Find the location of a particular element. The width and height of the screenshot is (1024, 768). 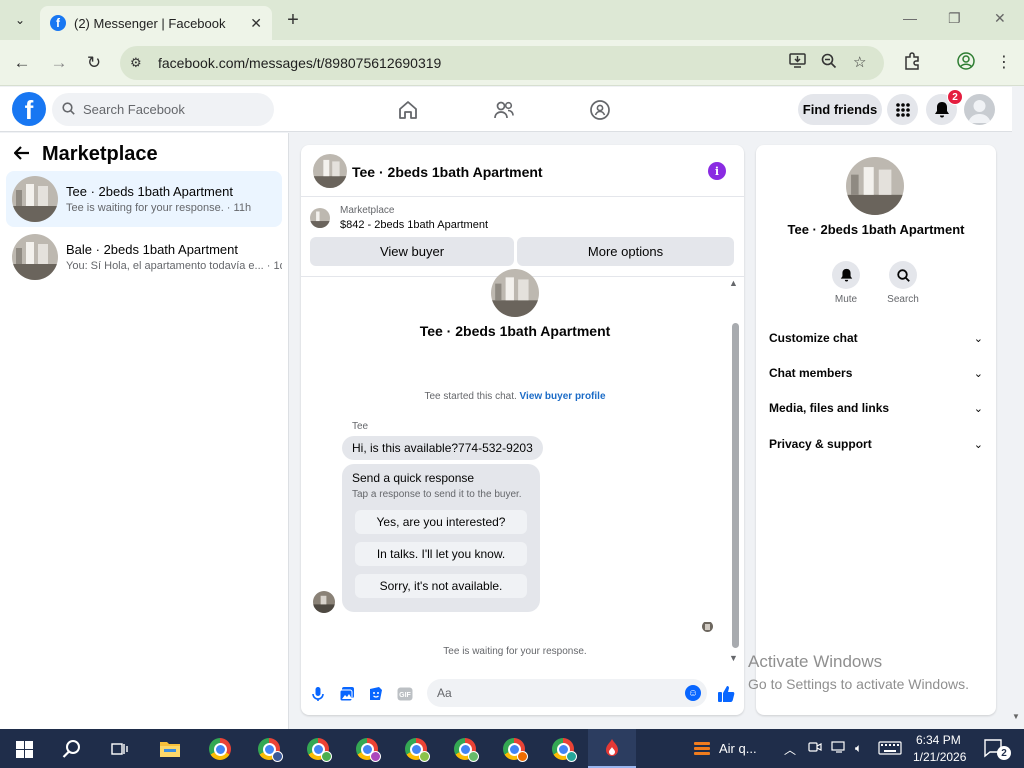

facebook-logo-icon: f is located at coordinates (29, 109).